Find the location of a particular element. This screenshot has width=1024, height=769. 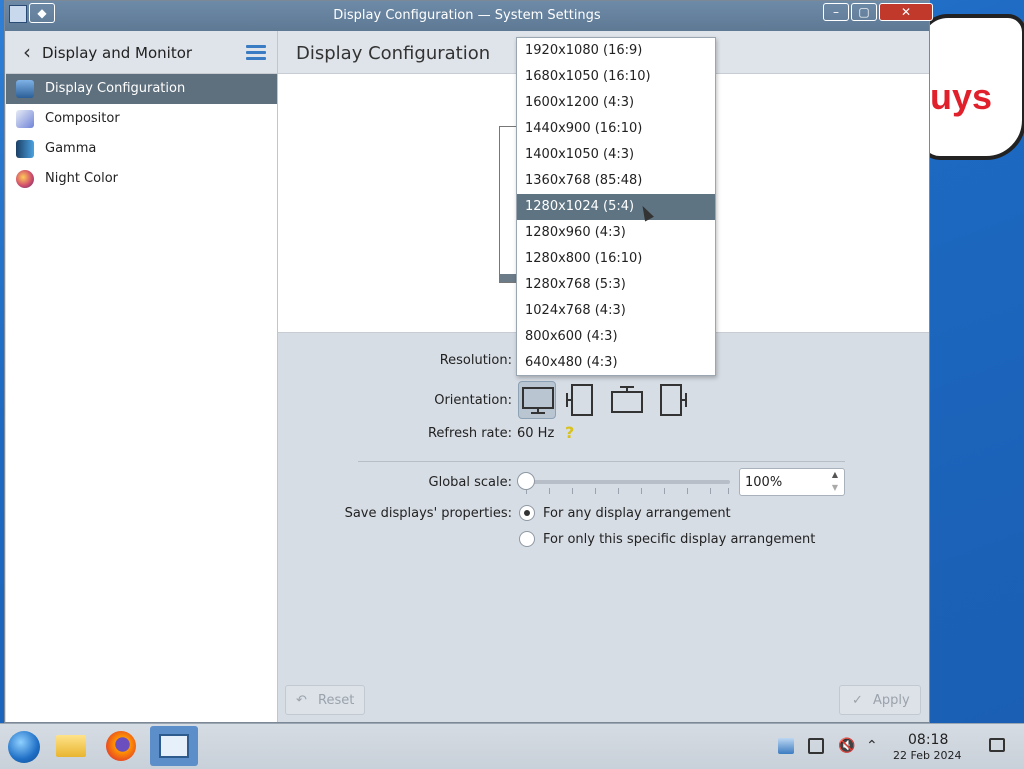

global-scale-slider-handle is located at coordinates (526, 481).